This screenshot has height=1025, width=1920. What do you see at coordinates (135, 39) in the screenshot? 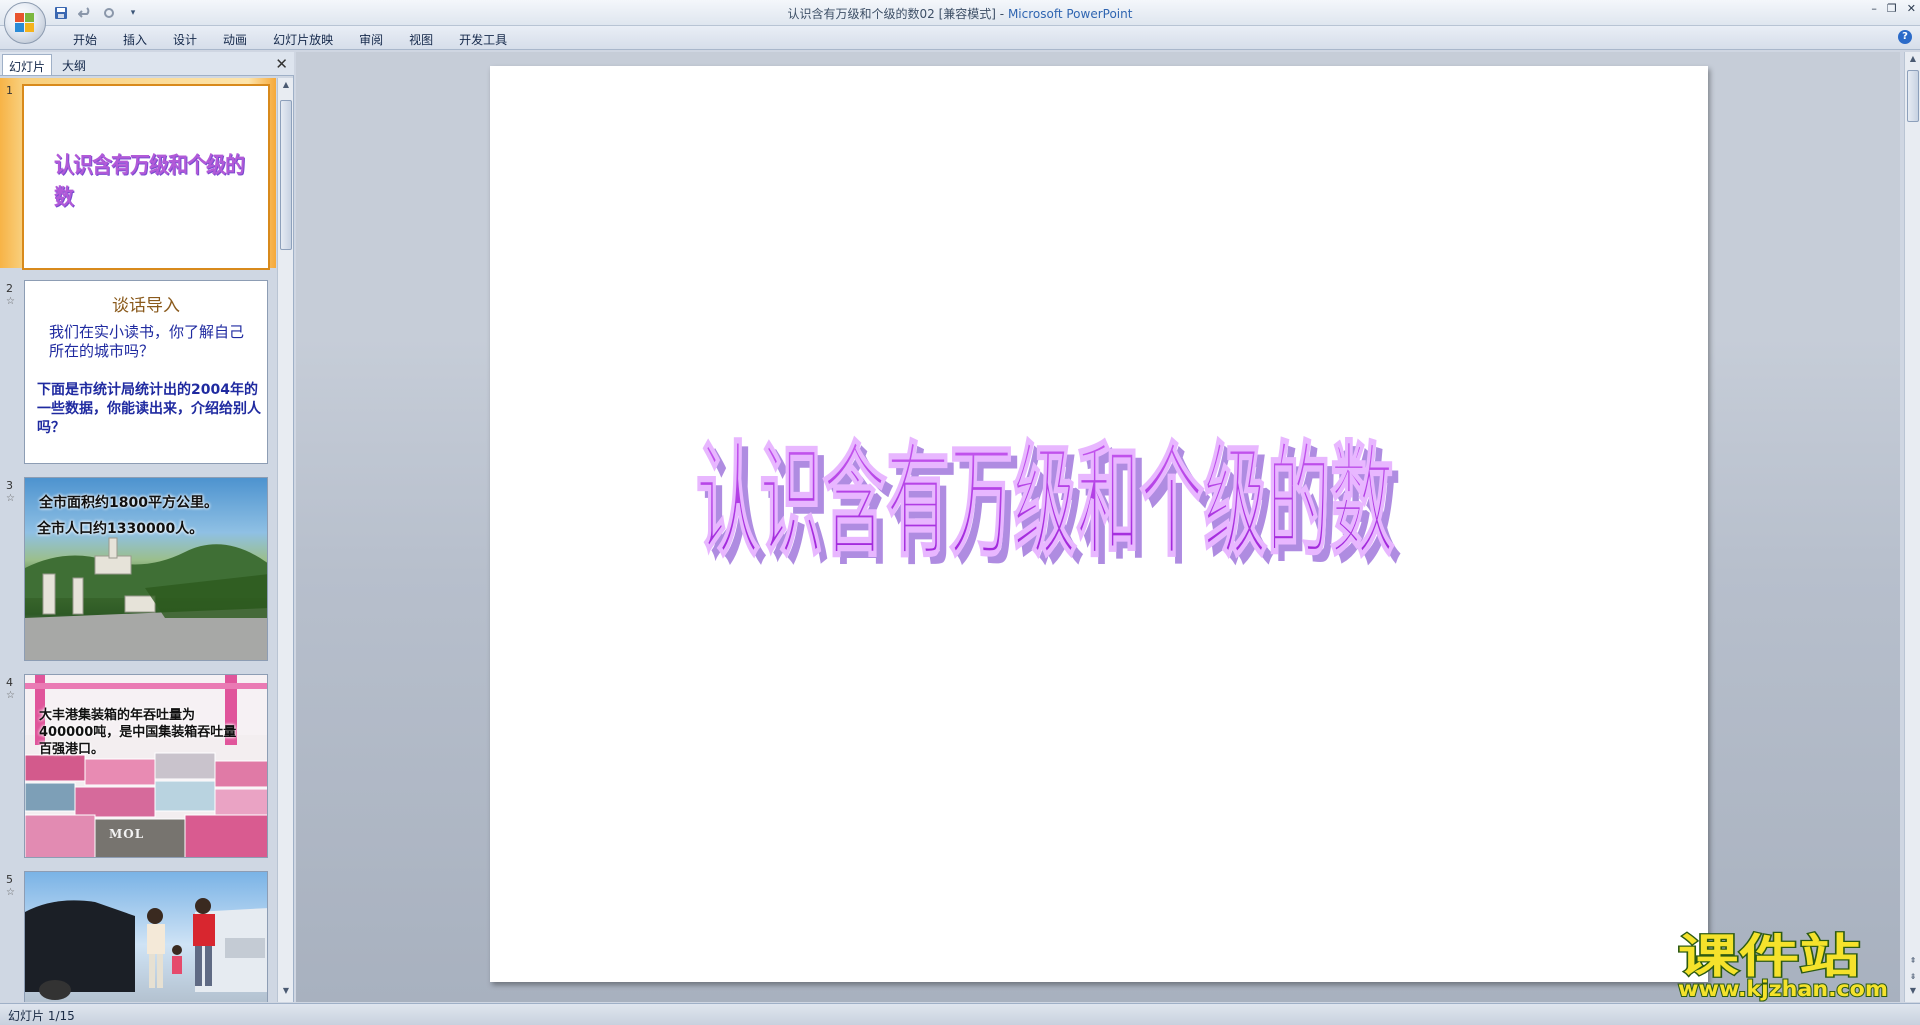
I see `ribbon-tab: 插入` at bounding box center [135, 39].